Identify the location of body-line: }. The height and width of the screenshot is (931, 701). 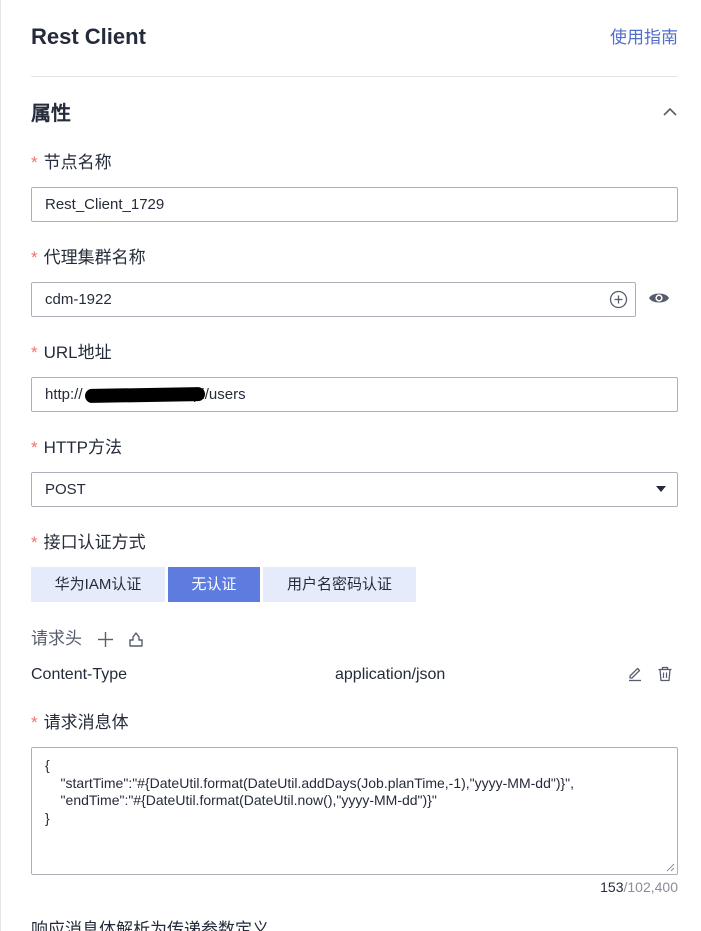
(47, 817).